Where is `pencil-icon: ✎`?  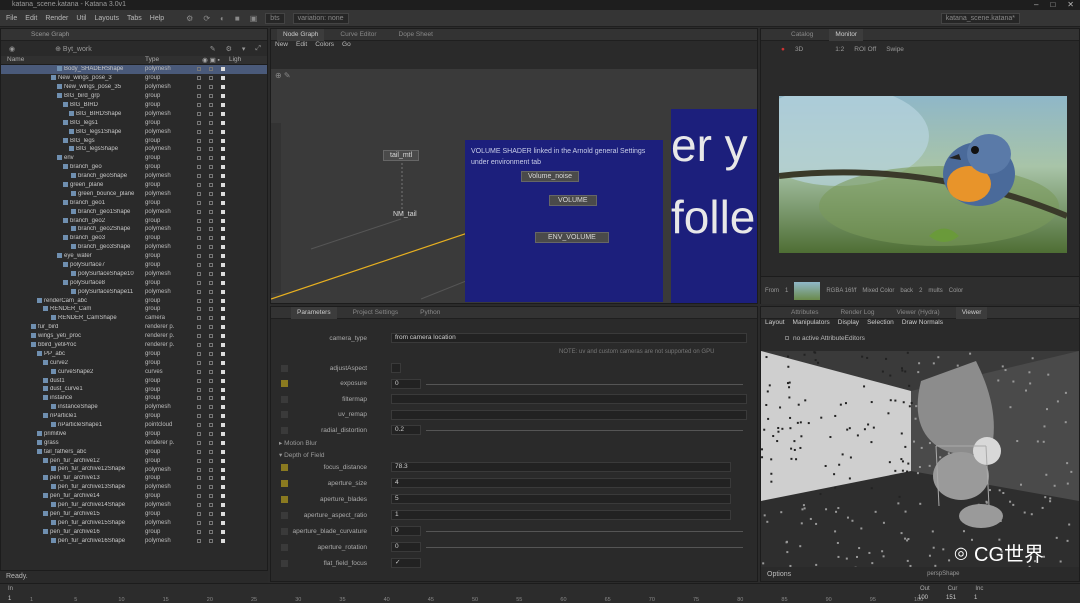 pencil-icon: ✎ is located at coordinates (213, 49).